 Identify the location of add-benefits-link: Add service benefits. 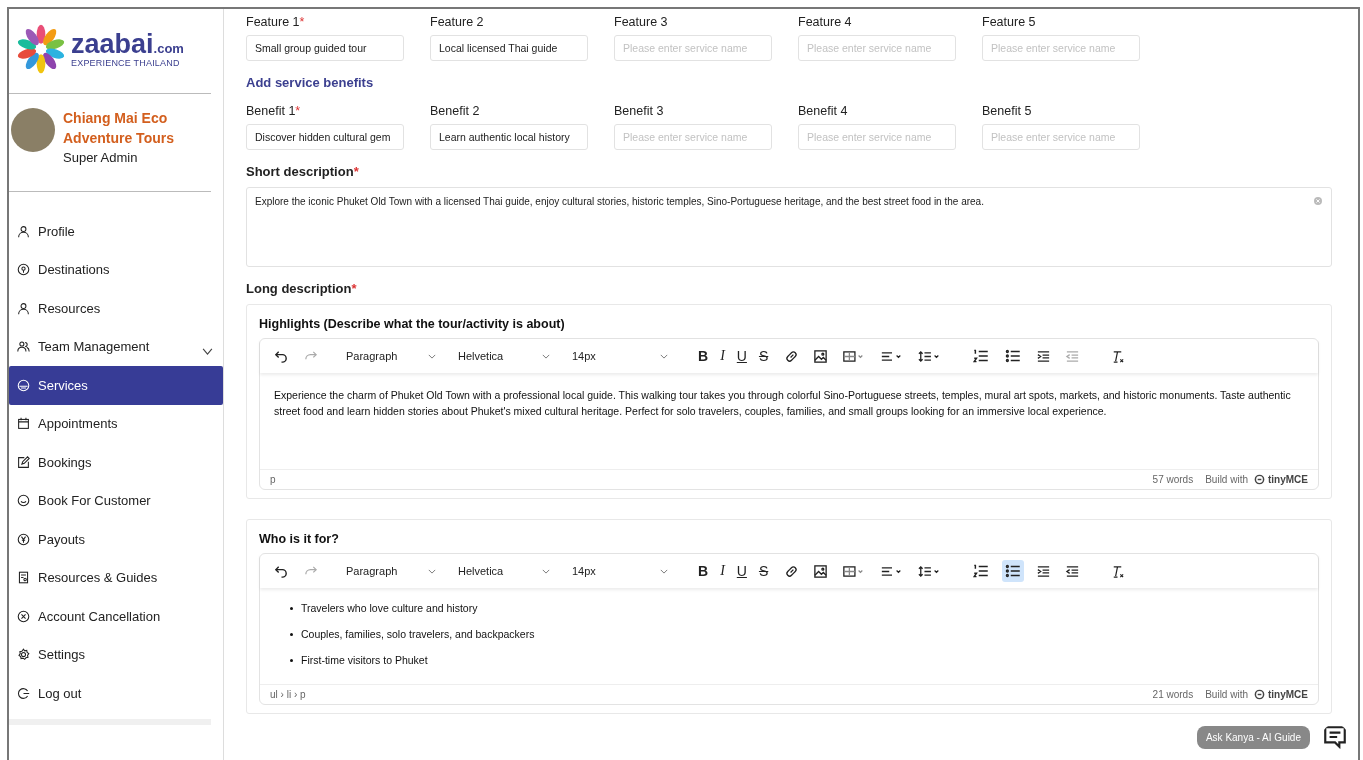
(789, 82).